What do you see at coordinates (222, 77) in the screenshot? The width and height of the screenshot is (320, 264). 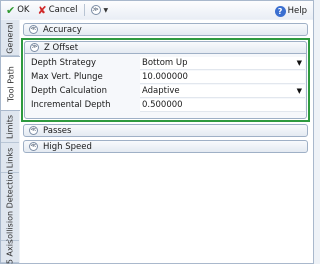 I see `max-vert-plunge-input: 10.000000` at bounding box center [222, 77].